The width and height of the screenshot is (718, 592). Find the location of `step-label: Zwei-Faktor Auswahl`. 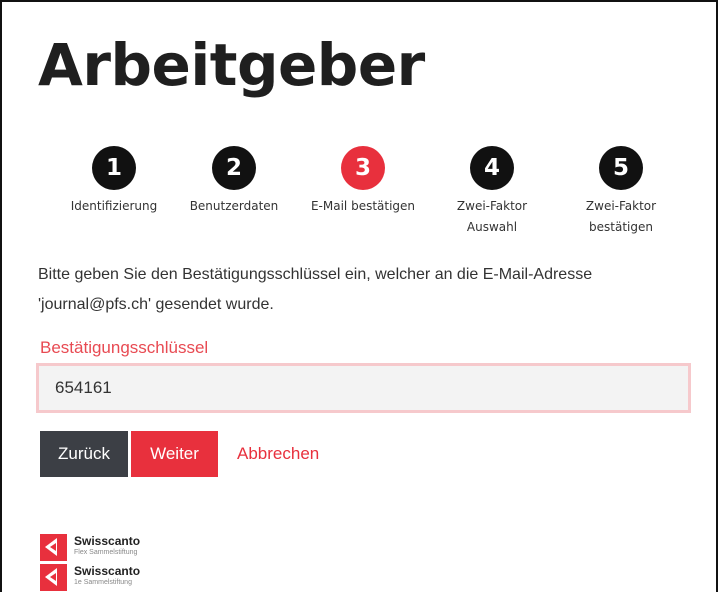

step-label: Zwei-Faktor Auswahl is located at coordinates (492, 217).